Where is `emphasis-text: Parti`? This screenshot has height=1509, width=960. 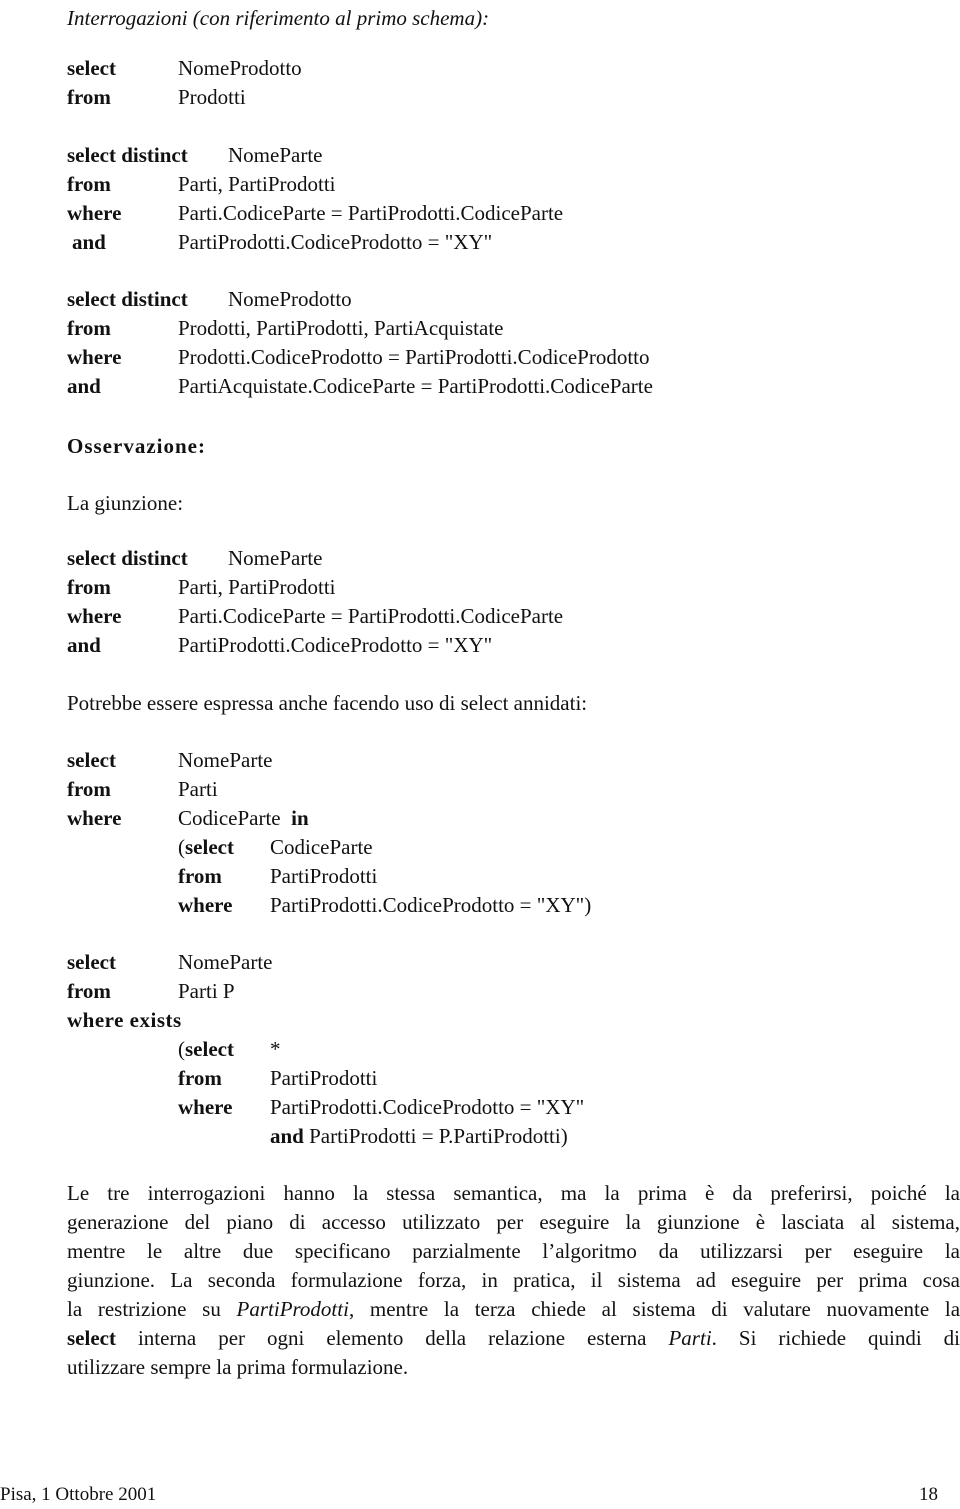 emphasis-text: Parti is located at coordinates (690, 1338).